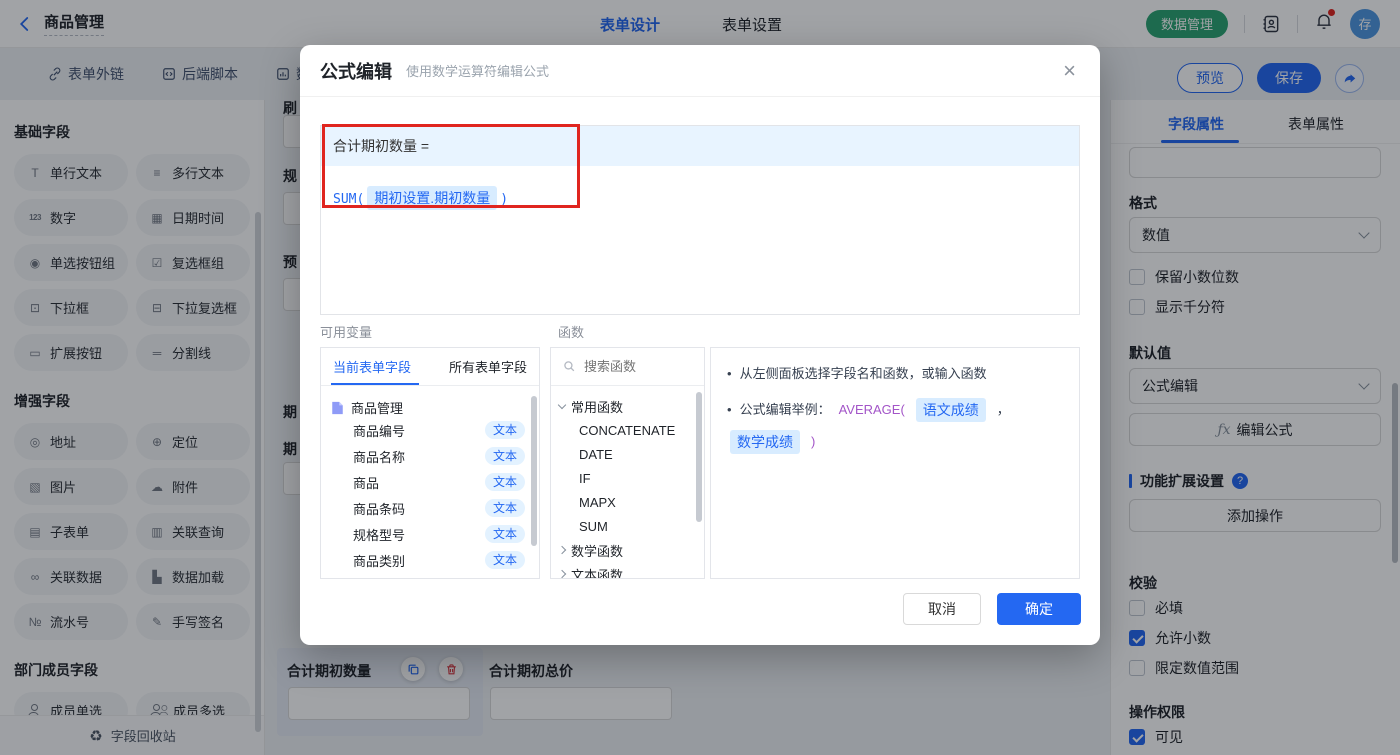  I want to click on comma: ，, so click(1003, 409).